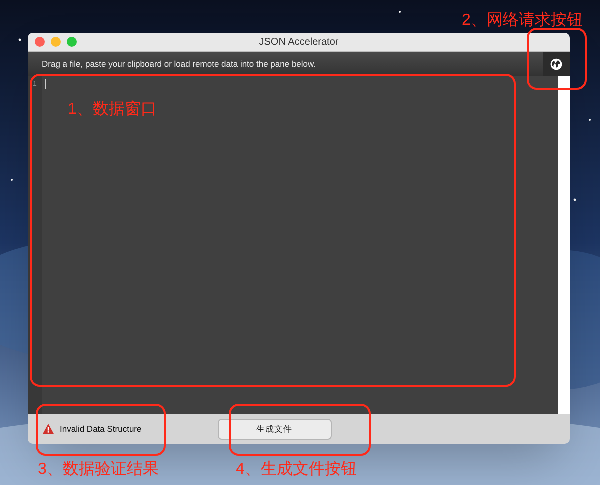 Image resolution: width=600 pixels, height=485 pixels. What do you see at coordinates (296, 470) in the screenshot?
I see `annotation-label: 4、生成文件按钮` at bounding box center [296, 470].